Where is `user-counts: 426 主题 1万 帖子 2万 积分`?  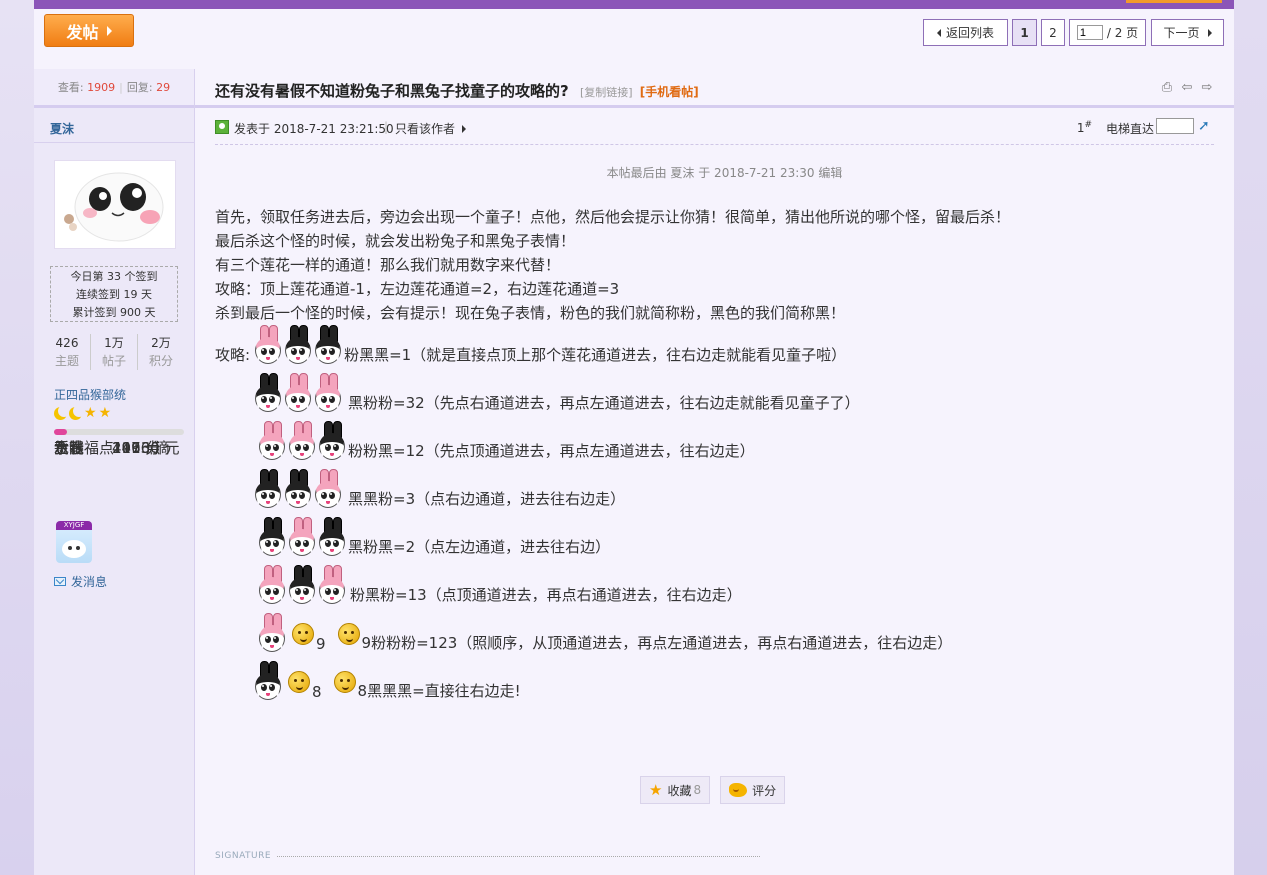 user-counts: 426 主题 1万 帖子 2万 积分 is located at coordinates (114, 352).